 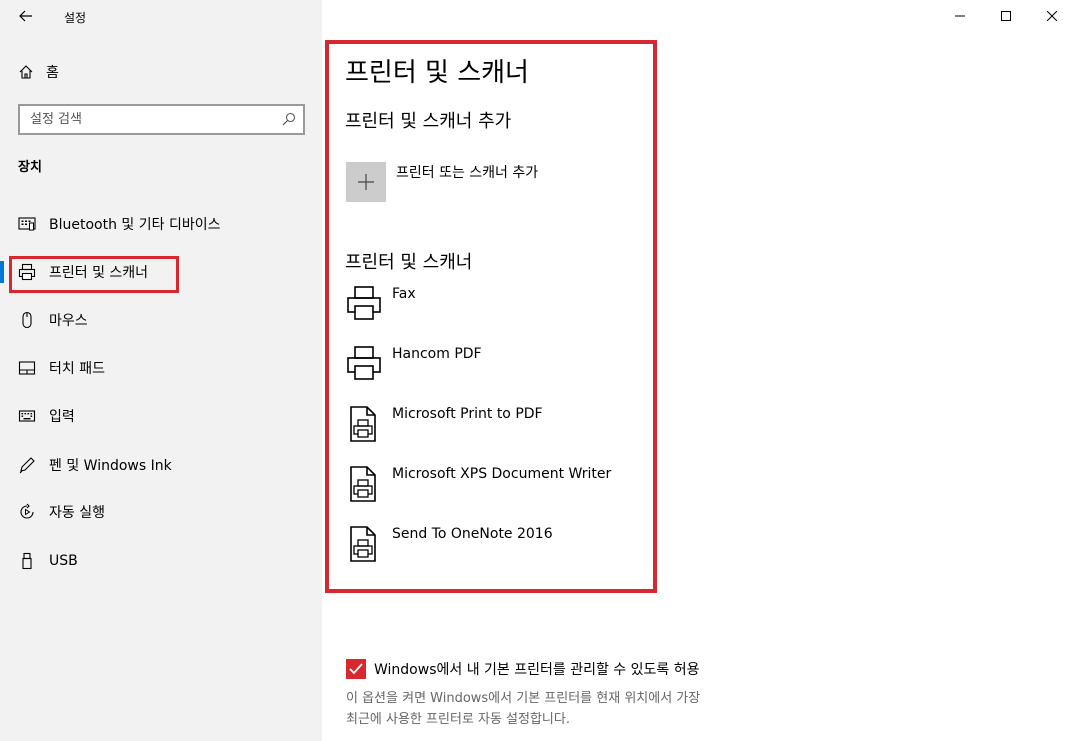 I want to click on minimize-icon, so click(x=960, y=16).